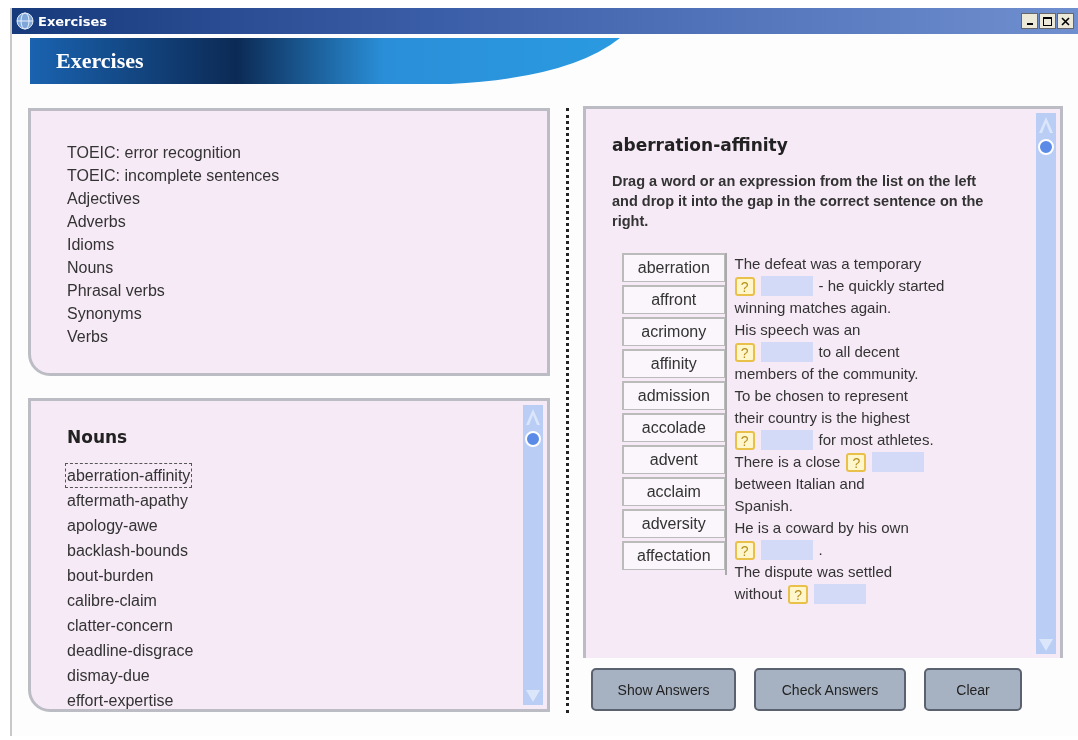  I want to click on word-tile: acclaim, so click(673, 491).